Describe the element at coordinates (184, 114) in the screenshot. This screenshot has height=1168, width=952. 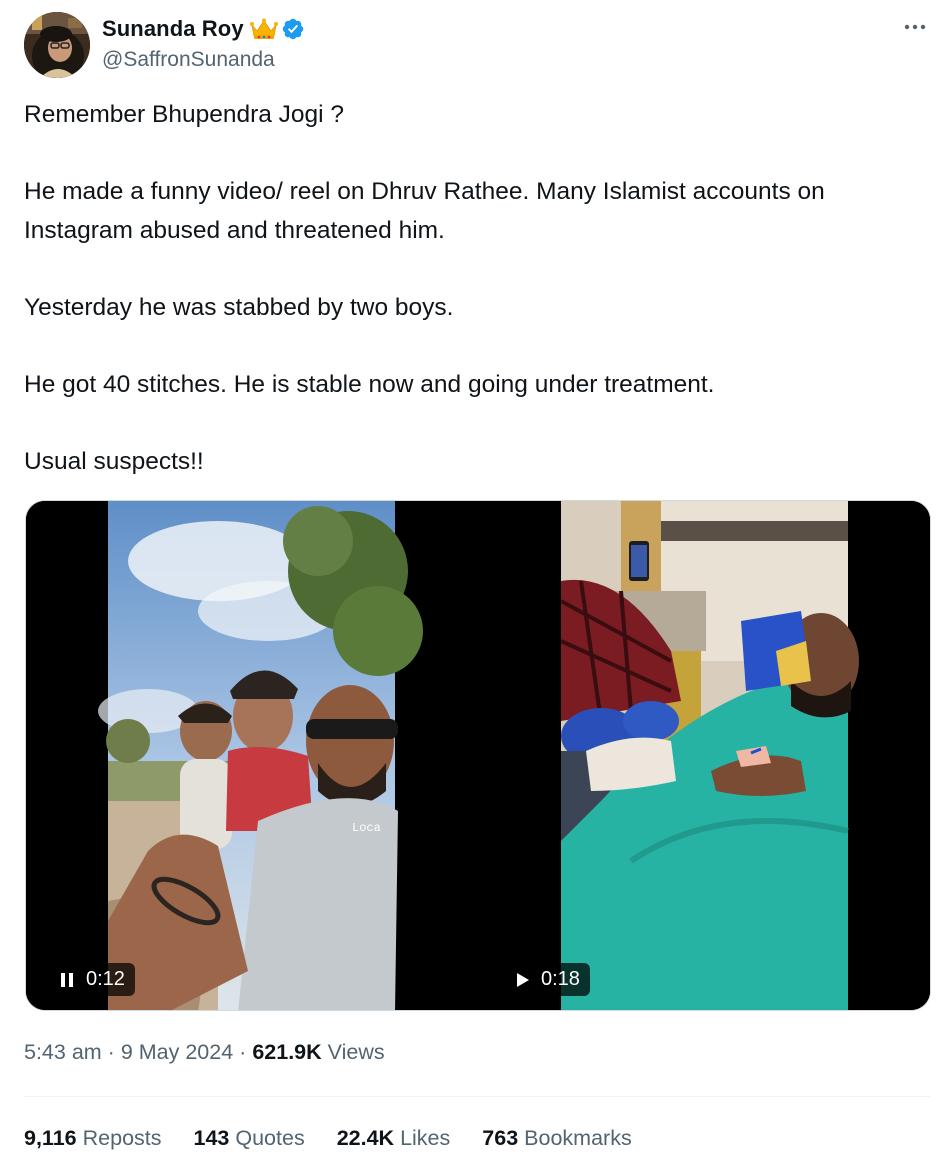
I see `tweet-paragraph: Remember Bhupendra Jogi ?` at that location.